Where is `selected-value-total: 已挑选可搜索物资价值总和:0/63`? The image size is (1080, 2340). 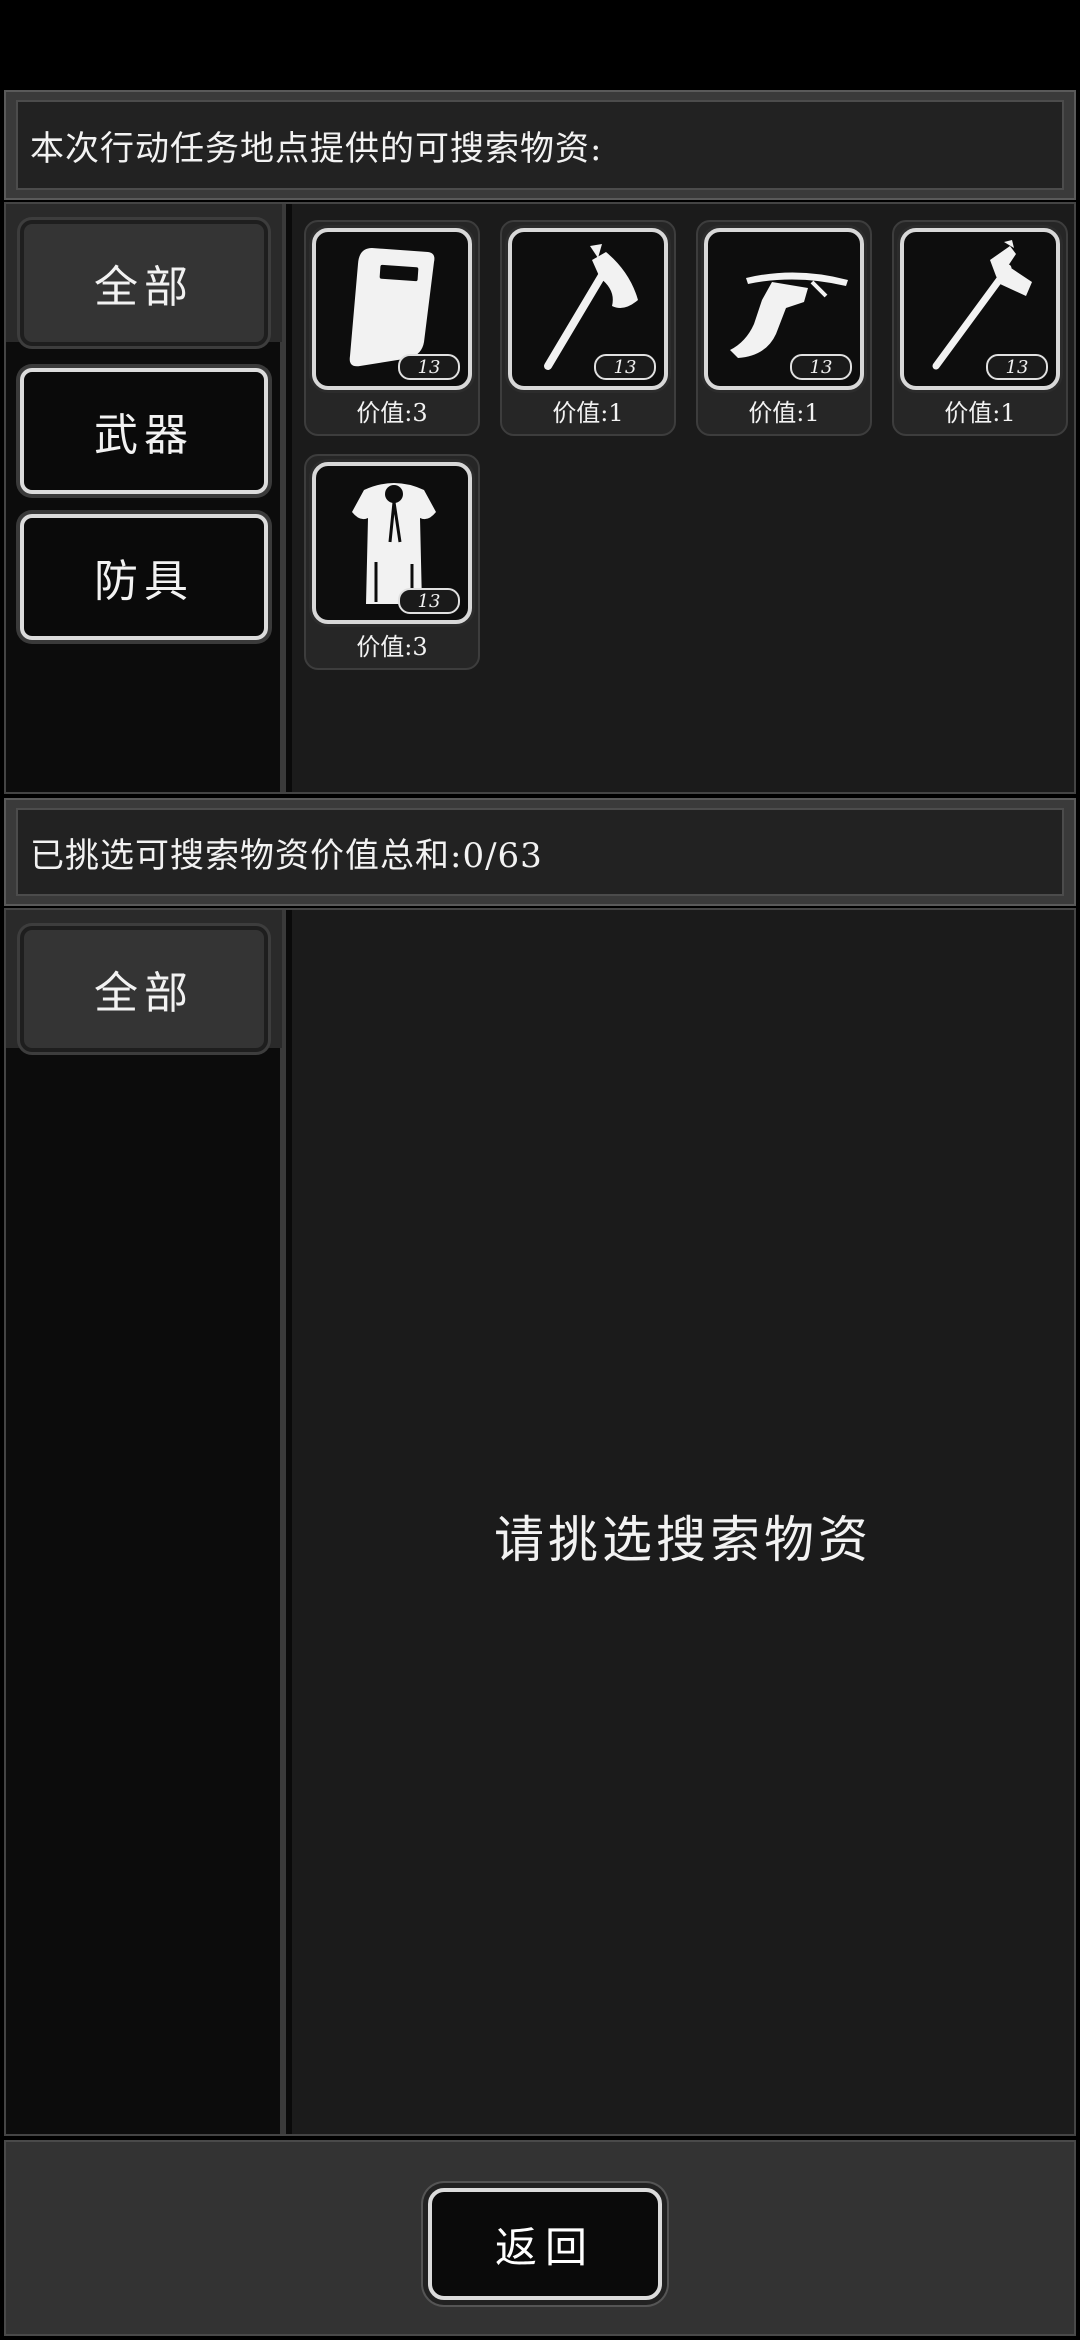 selected-value-total: 已挑选可搜索物资价值总和:0/63 is located at coordinates (540, 852).